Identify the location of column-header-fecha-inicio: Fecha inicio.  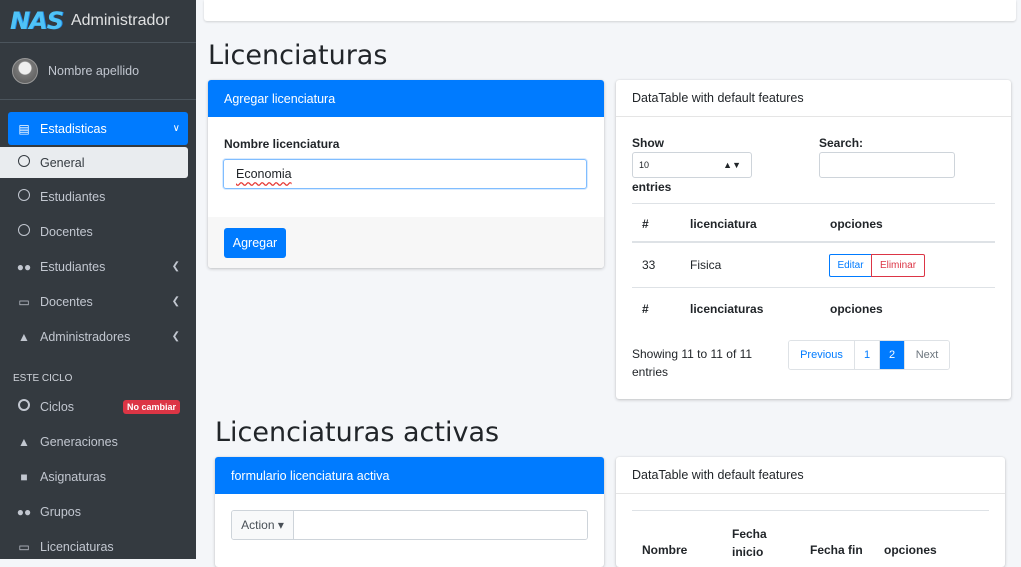
(752, 543).